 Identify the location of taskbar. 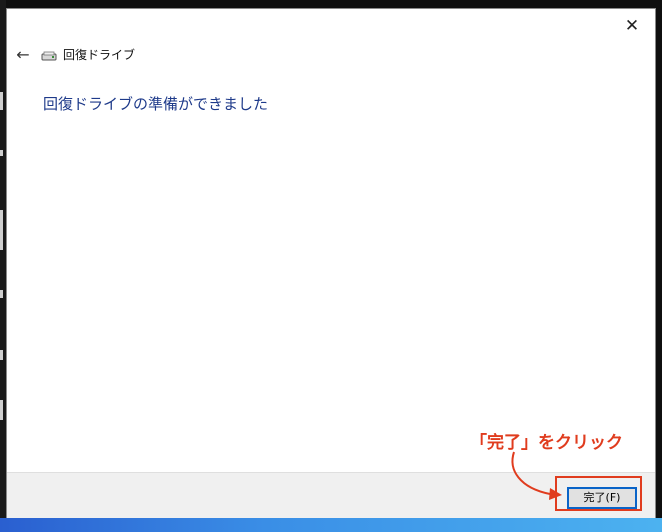
(331, 525).